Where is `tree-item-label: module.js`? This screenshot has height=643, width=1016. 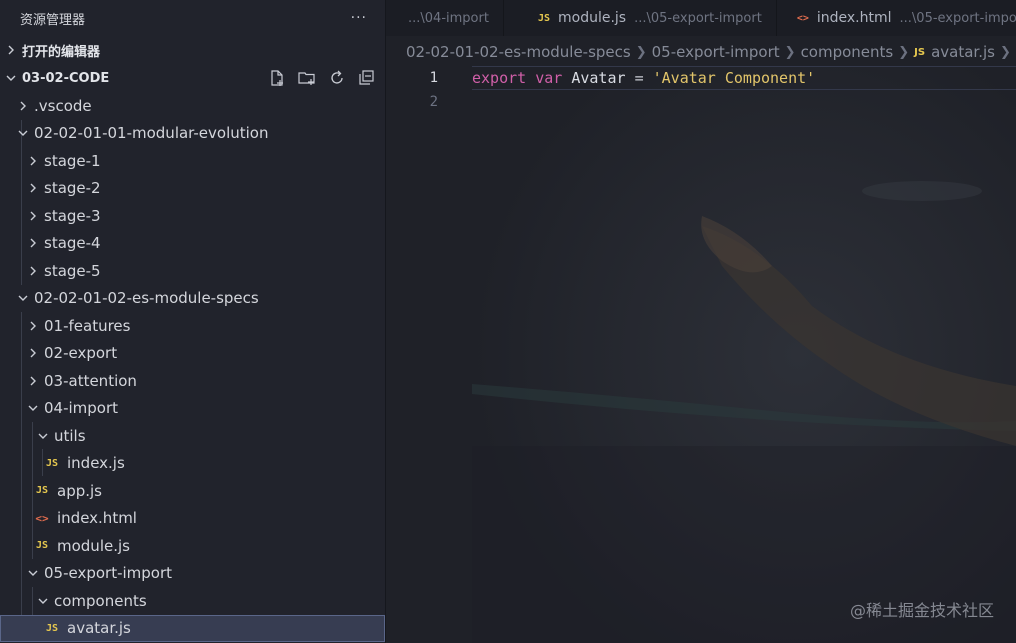
tree-item-label: module.js is located at coordinates (93, 545).